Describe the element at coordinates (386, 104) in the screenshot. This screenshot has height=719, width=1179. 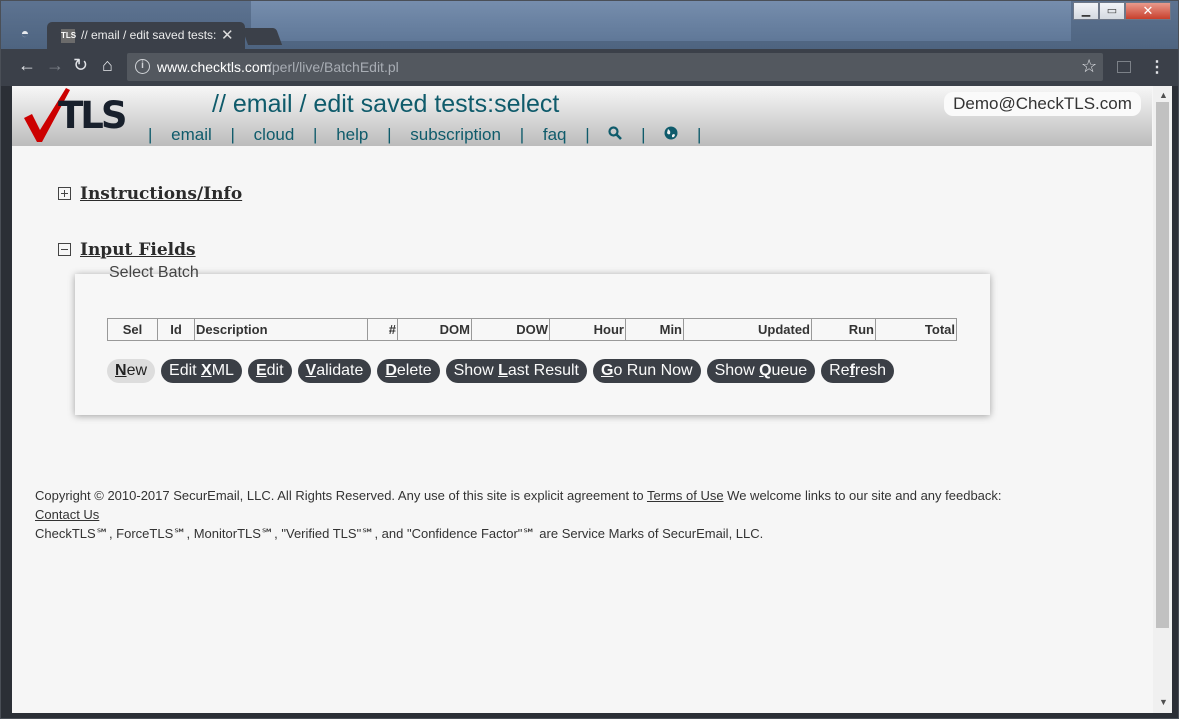
I see `page-title: // email / edit saved tests:select` at that location.